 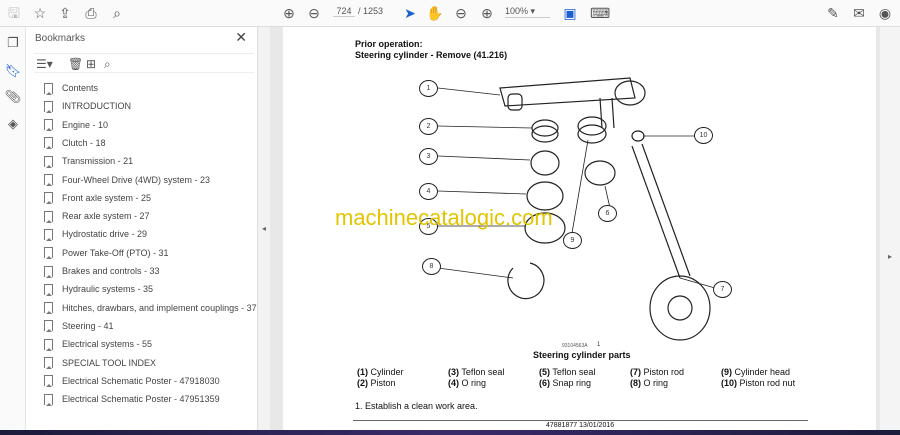 What do you see at coordinates (141, 399) in the screenshot?
I see `bookmark-label: Electrical Schematic Poster - 47951359` at bounding box center [141, 399].